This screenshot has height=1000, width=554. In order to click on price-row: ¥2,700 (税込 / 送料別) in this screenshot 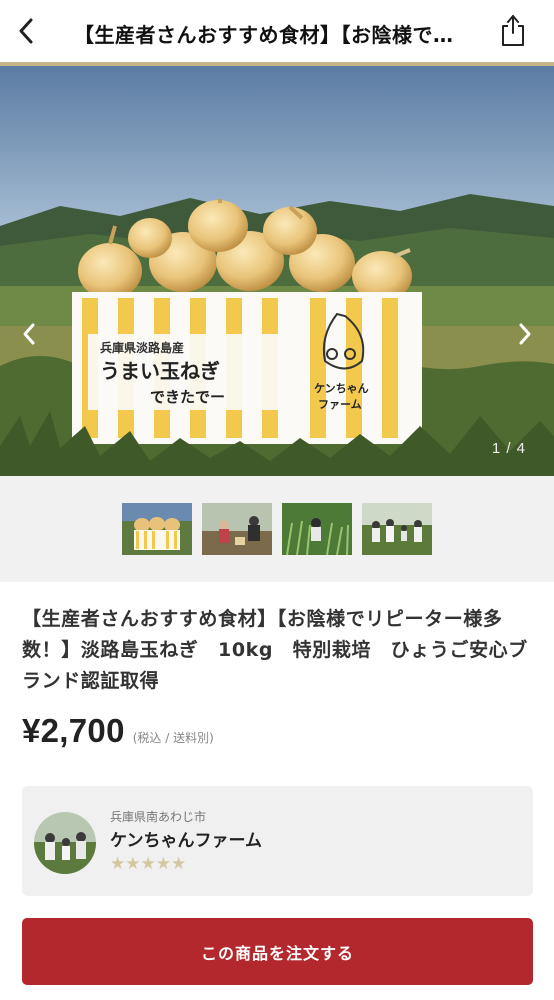, I will do `click(118, 731)`.